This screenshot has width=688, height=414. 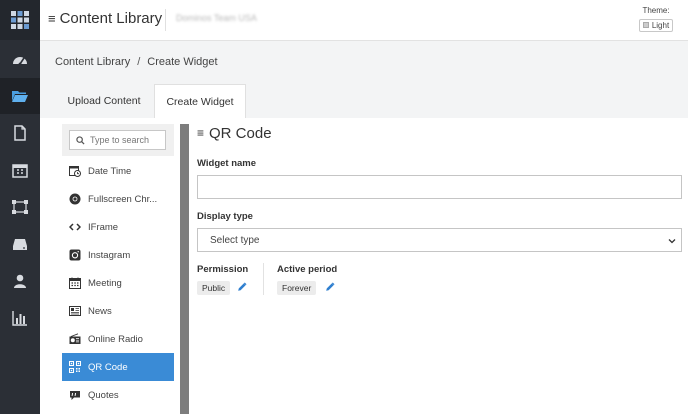 What do you see at coordinates (20, 60) in the screenshot?
I see `dashboard-icon` at bounding box center [20, 60].